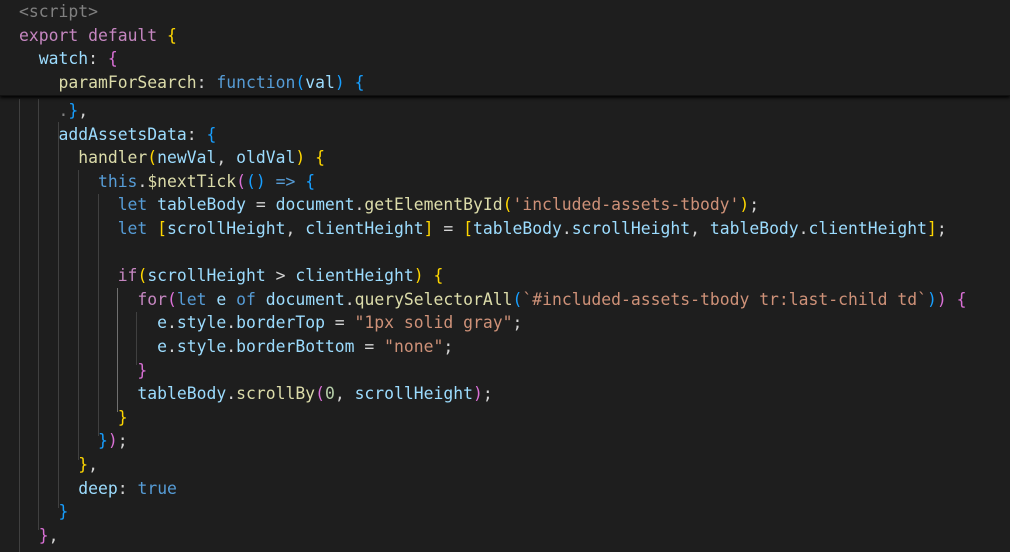 The width and height of the screenshot is (1010, 552). What do you see at coordinates (433, 299) in the screenshot?
I see `code-token: querySelectorAll` at bounding box center [433, 299].